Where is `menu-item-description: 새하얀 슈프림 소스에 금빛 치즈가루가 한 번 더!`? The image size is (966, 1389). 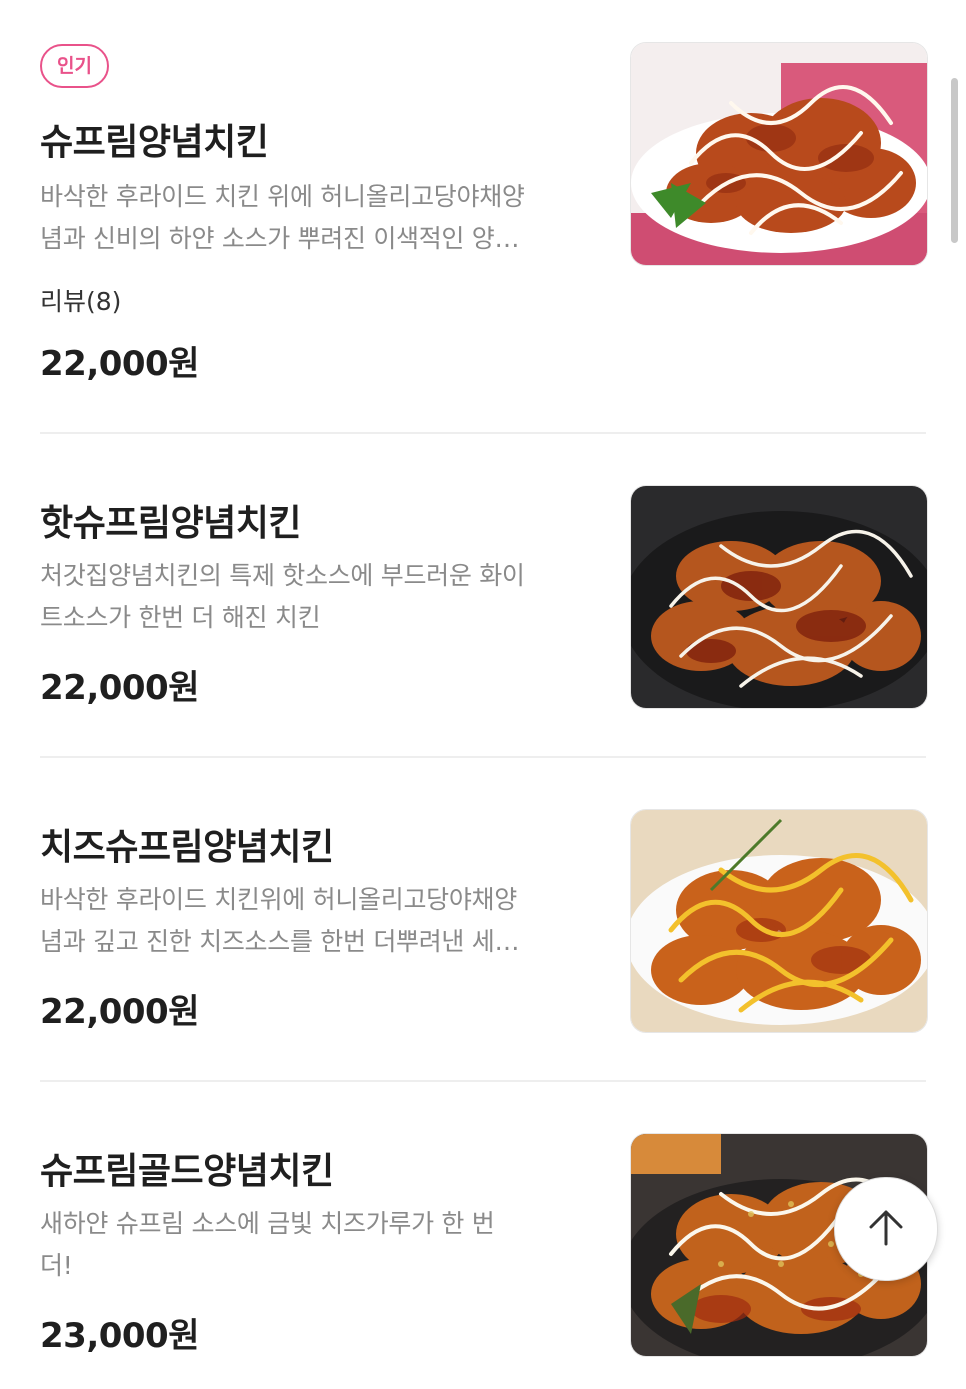 menu-item-description: 새하얀 슈프림 소스에 금빛 치즈가루가 한 번 더! is located at coordinates (267, 1244).